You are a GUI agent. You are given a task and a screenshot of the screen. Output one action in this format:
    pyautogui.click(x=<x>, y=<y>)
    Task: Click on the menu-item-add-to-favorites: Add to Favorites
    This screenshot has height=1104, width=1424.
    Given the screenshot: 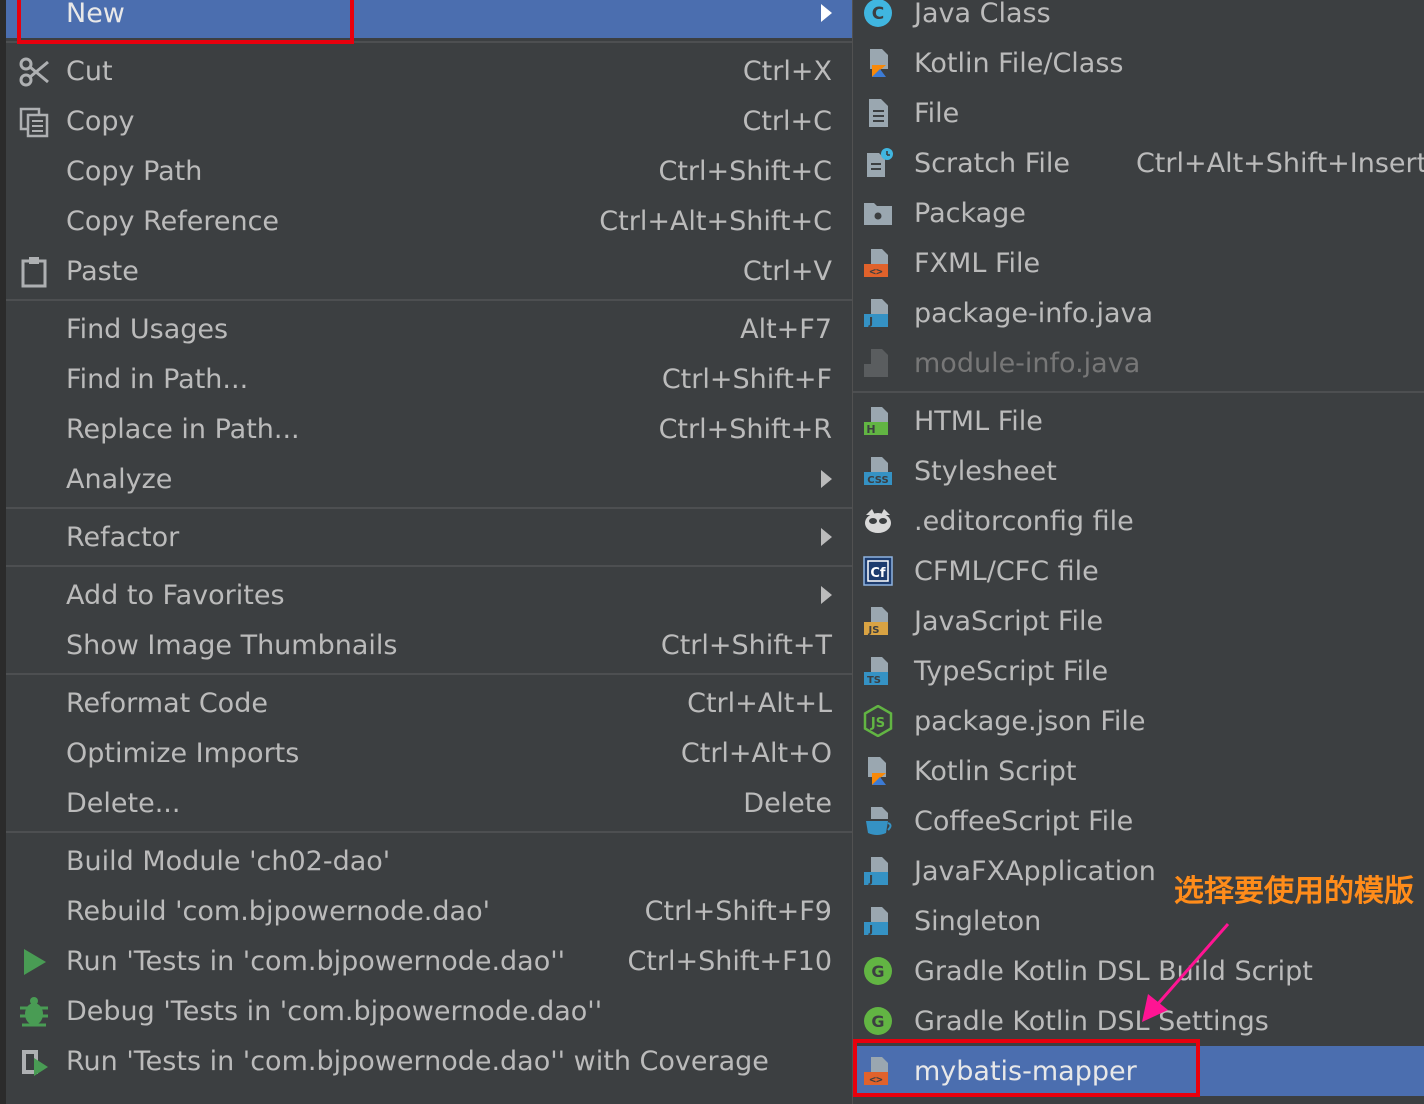 What is the action you would take?
    pyautogui.click(x=429, y=595)
    